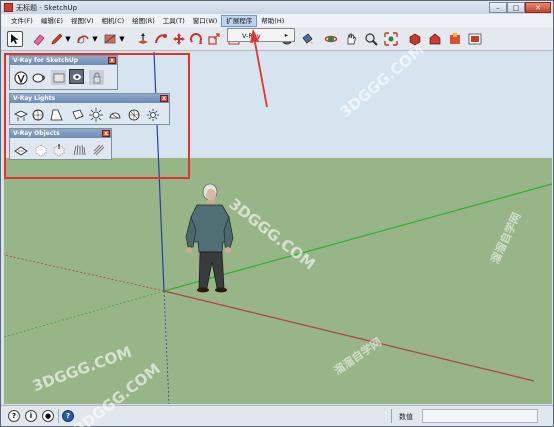 Image resolution: width=554 pixels, height=427 pixels. I want to click on menu-file: 文件(F), so click(22, 21).